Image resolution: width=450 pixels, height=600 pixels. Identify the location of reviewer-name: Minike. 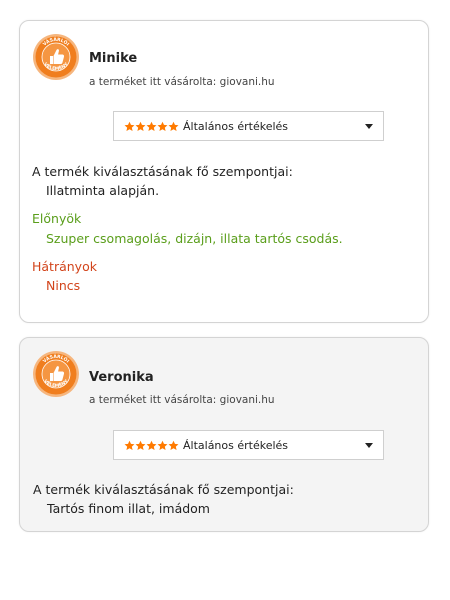
(113, 58).